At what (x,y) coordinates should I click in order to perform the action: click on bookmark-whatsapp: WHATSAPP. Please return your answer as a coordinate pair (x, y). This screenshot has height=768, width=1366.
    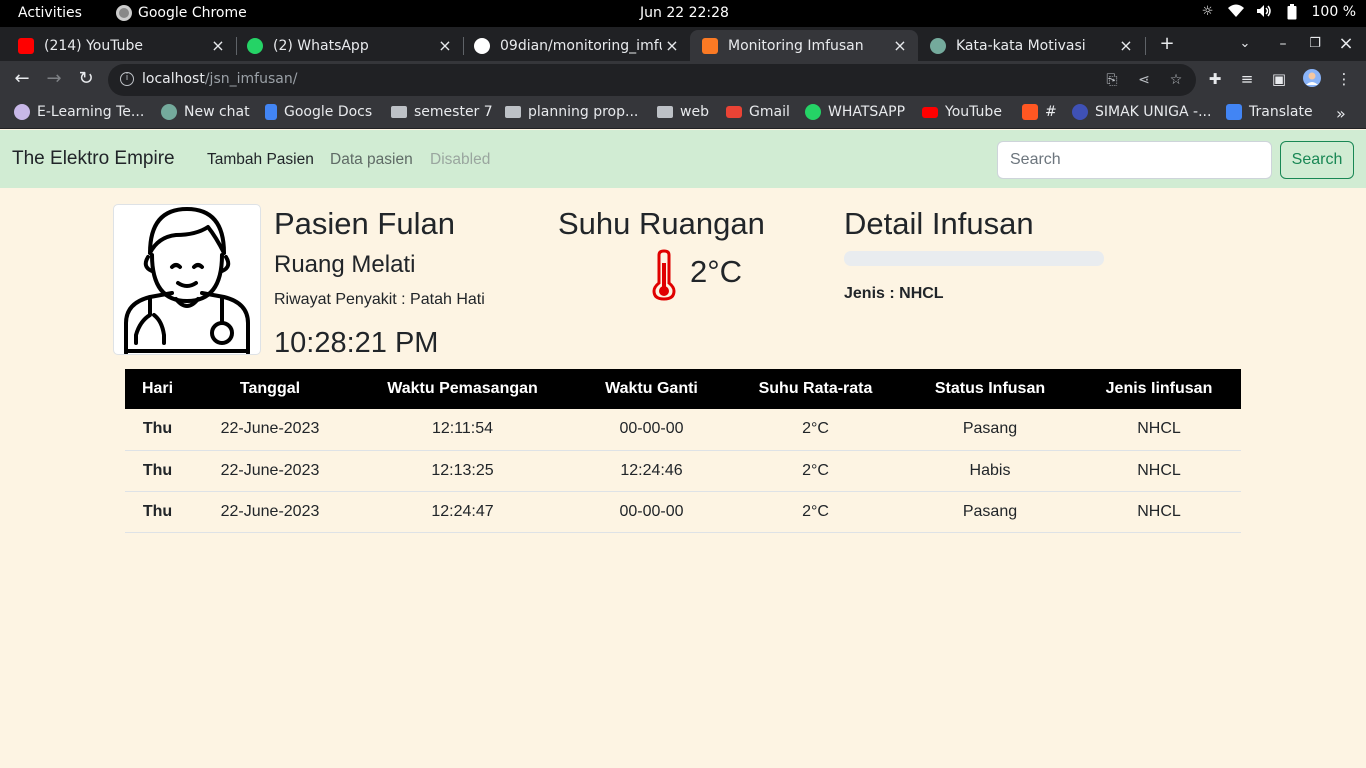
    Looking at the image, I should click on (855, 112).